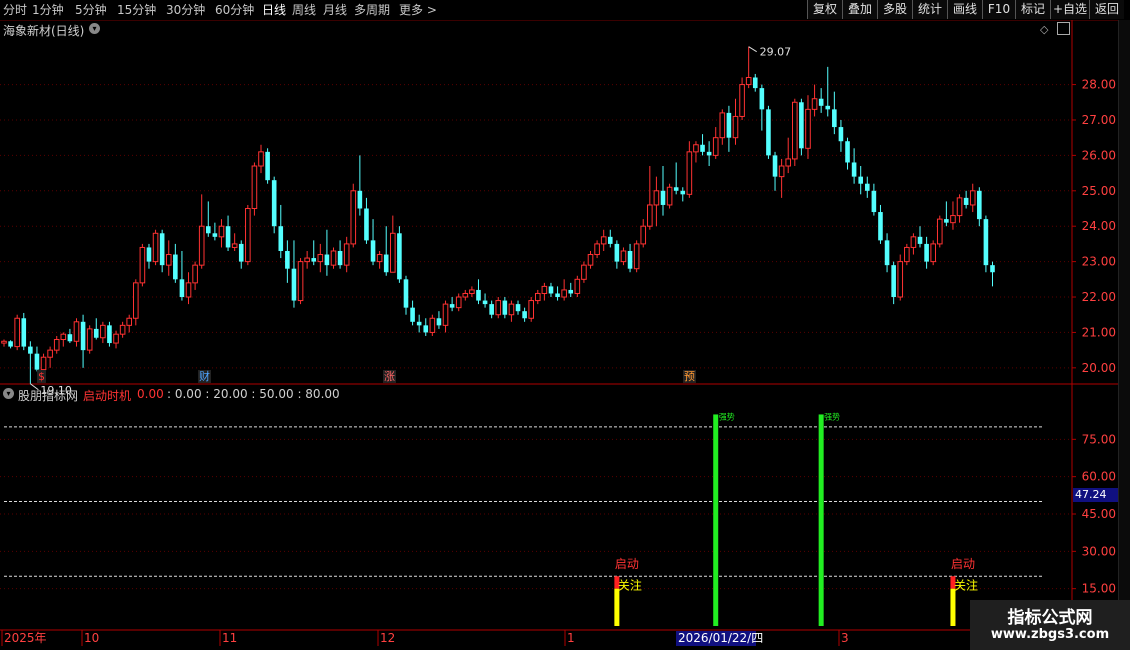 The image size is (1130, 650). What do you see at coordinates (1094, 514) in the screenshot?
I see `indicator-axis: 15.00 30.00 45.00 60.00 75.00` at bounding box center [1094, 514].